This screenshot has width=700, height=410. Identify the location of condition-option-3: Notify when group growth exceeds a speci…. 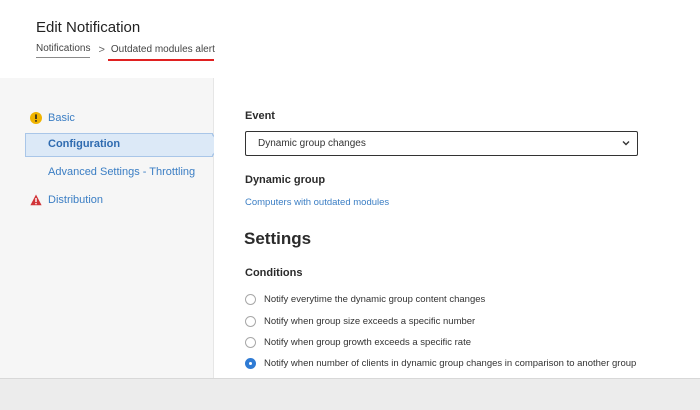
(358, 342).